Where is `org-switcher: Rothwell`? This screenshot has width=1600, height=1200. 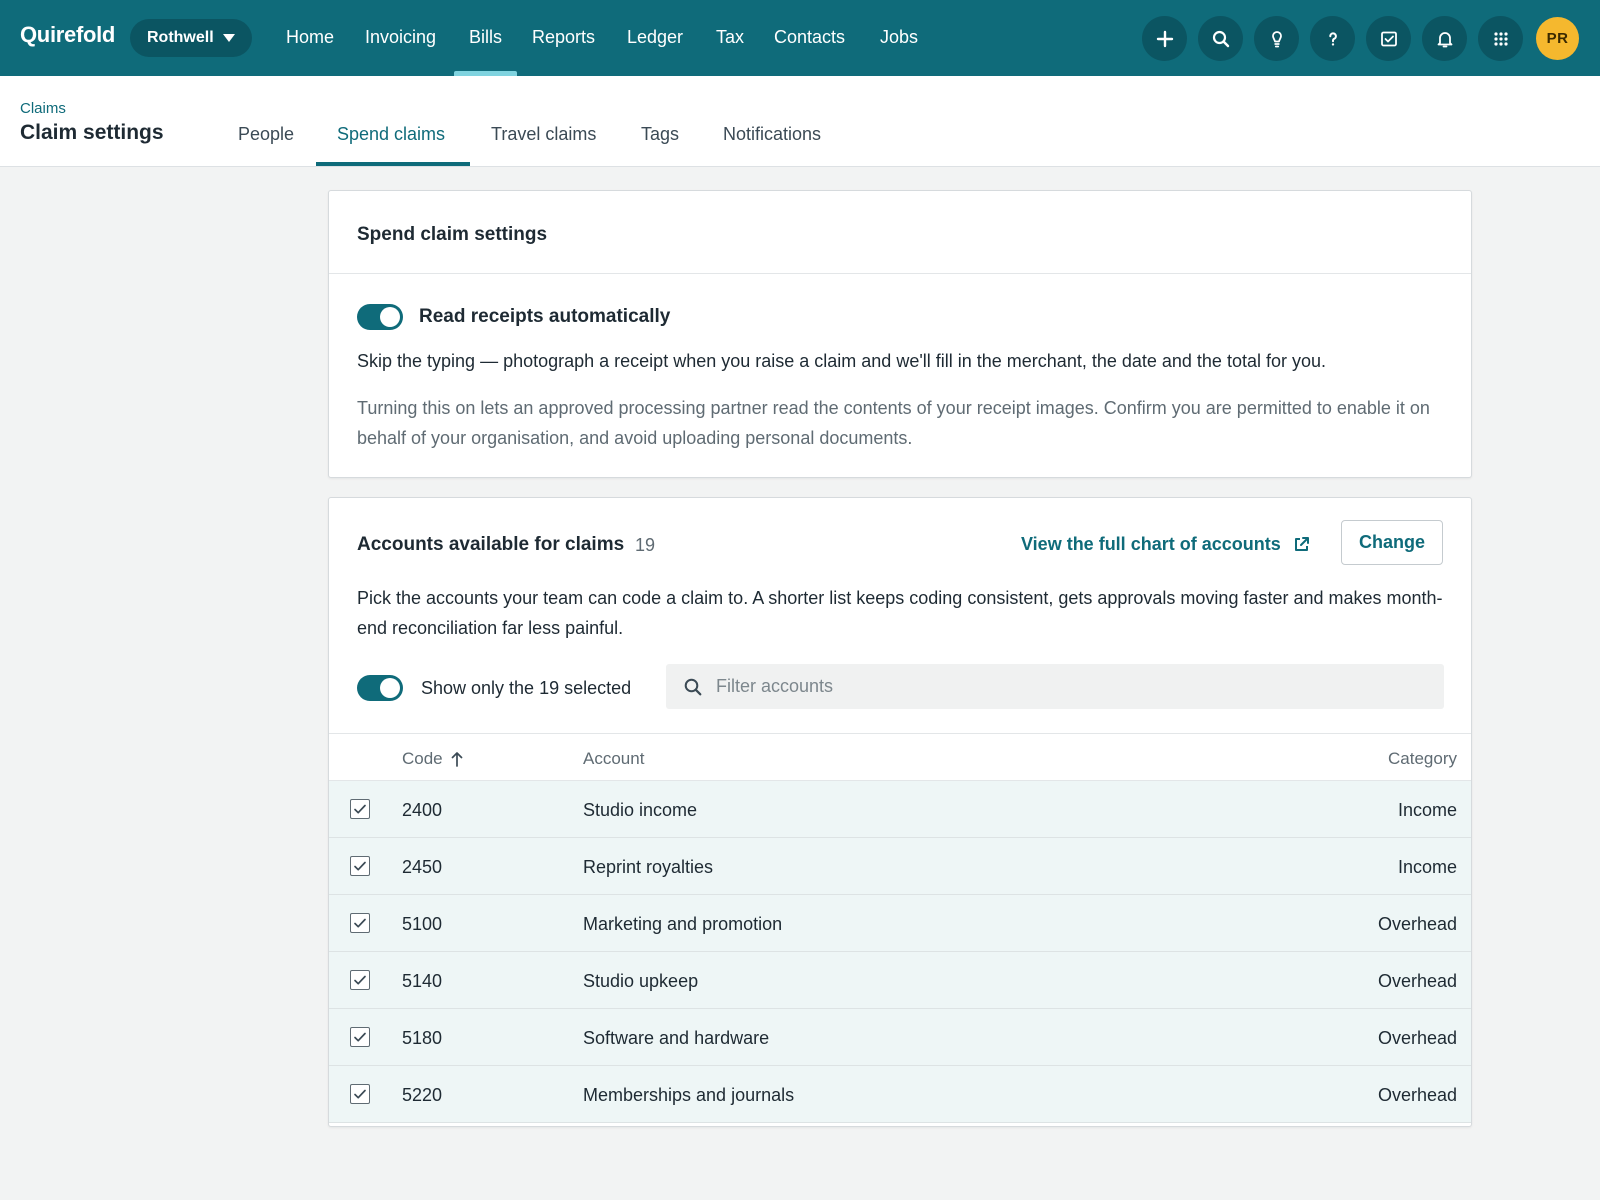 org-switcher: Rothwell is located at coordinates (191, 38).